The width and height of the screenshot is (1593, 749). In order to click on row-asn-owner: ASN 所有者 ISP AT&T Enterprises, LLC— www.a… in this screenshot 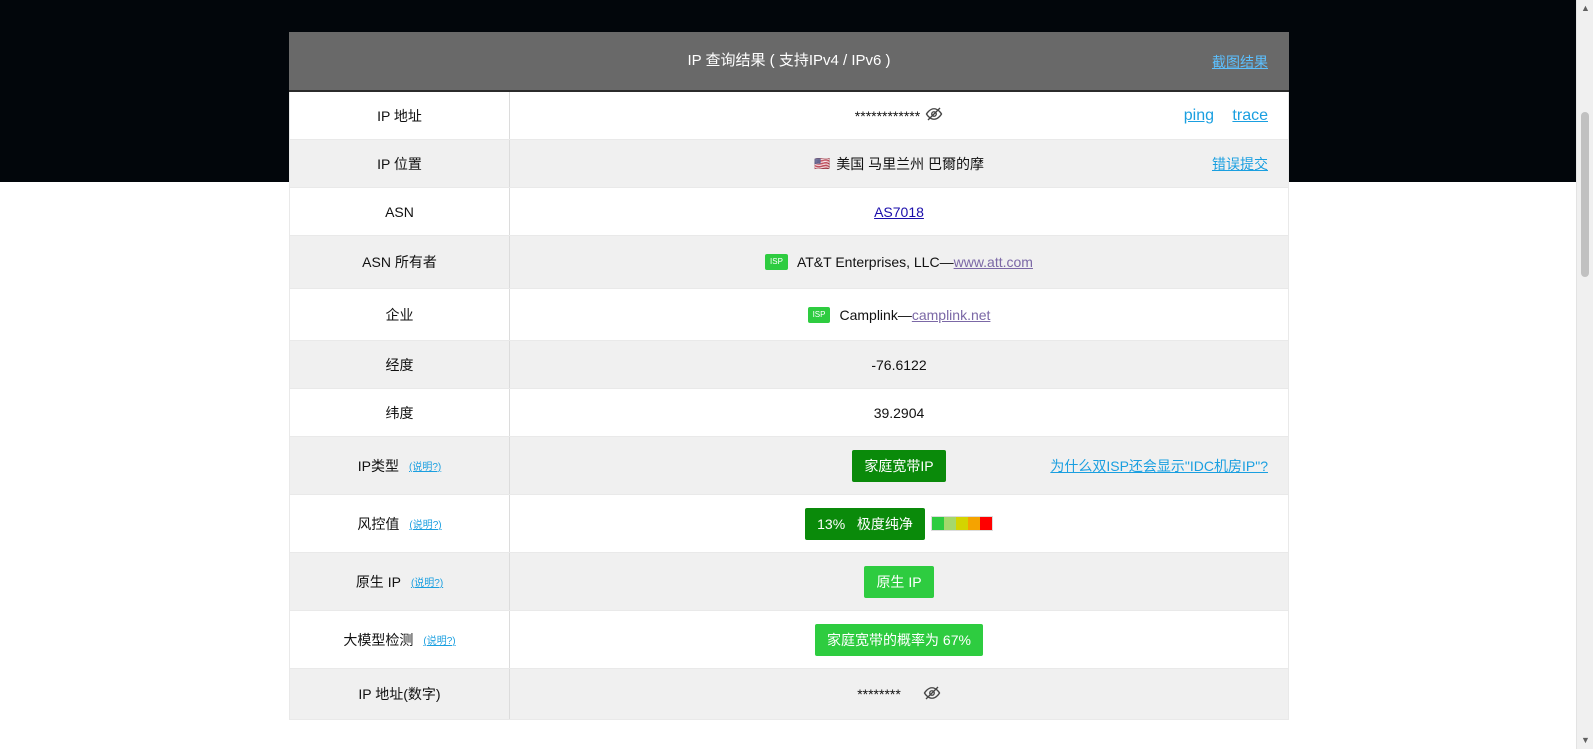, I will do `click(789, 262)`.